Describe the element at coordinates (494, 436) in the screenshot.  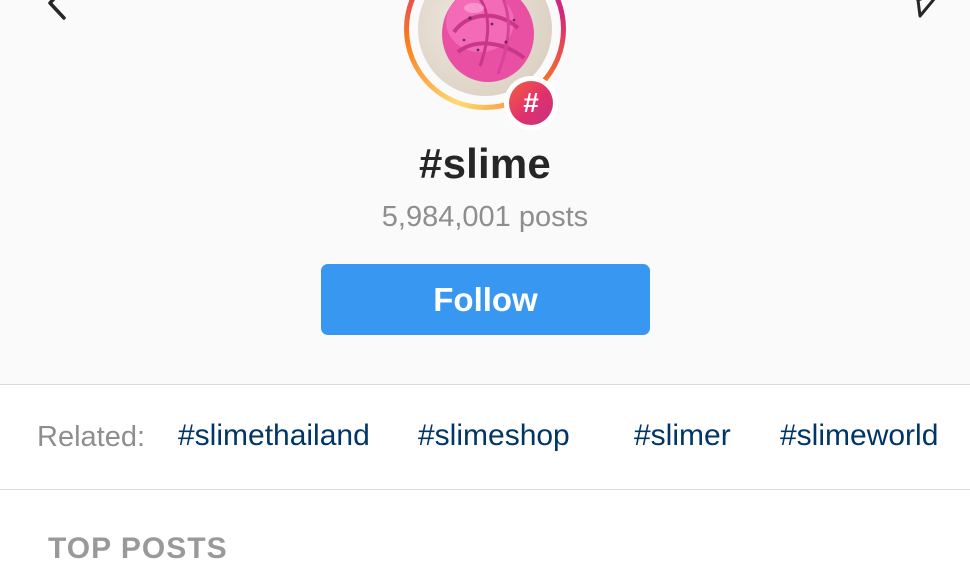
I see `related-tag-slimeshop: #slimeshop` at that location.